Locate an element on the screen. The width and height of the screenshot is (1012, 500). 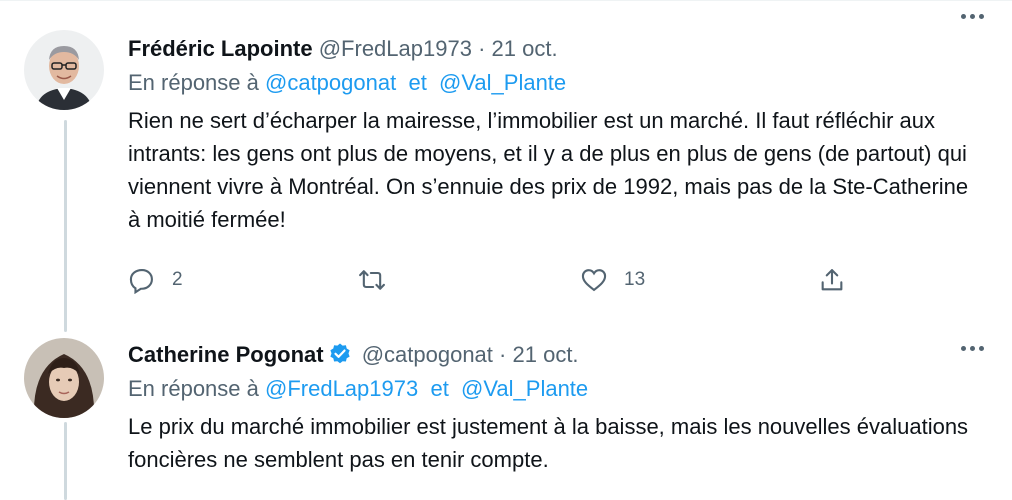
like-count: 13 is located at coordinates (635, 279).